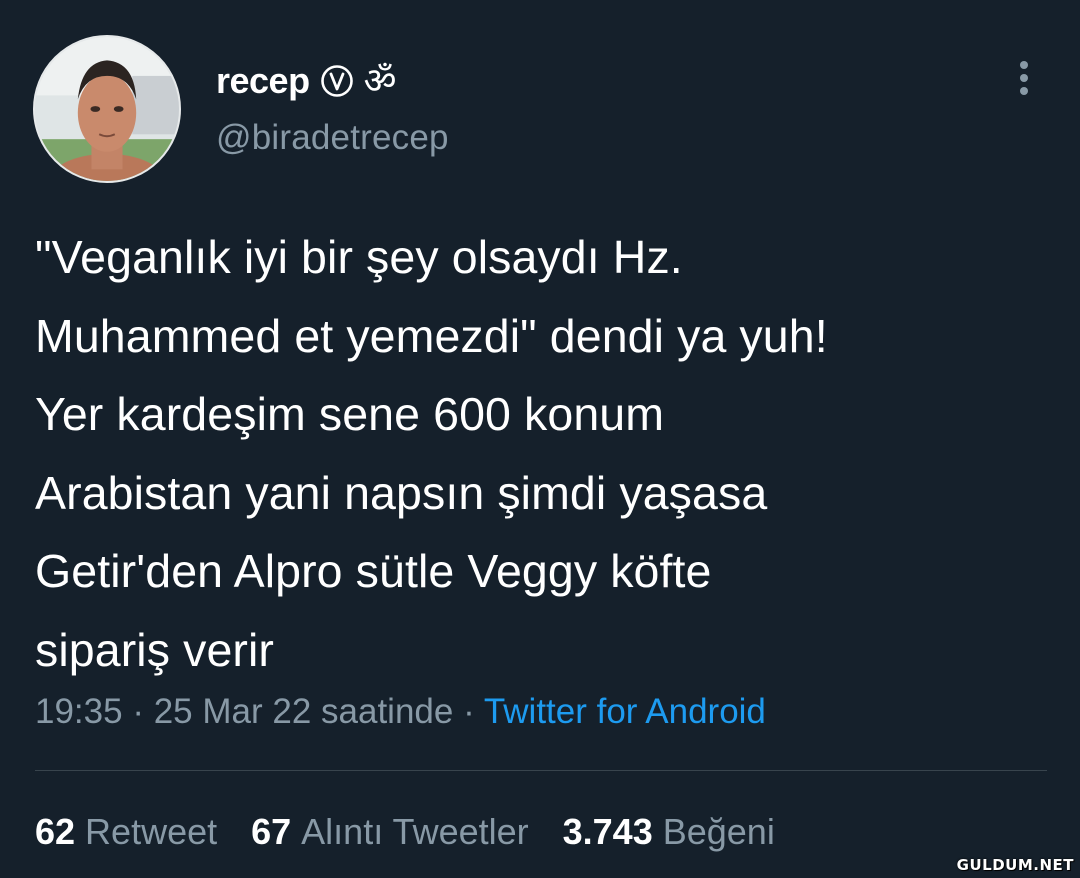 The width and height of the screenshot is (1080, 878). What do you see at coordinates (541, 770) in the screenshot?
I see `divider` at bounding box center [541, 770].